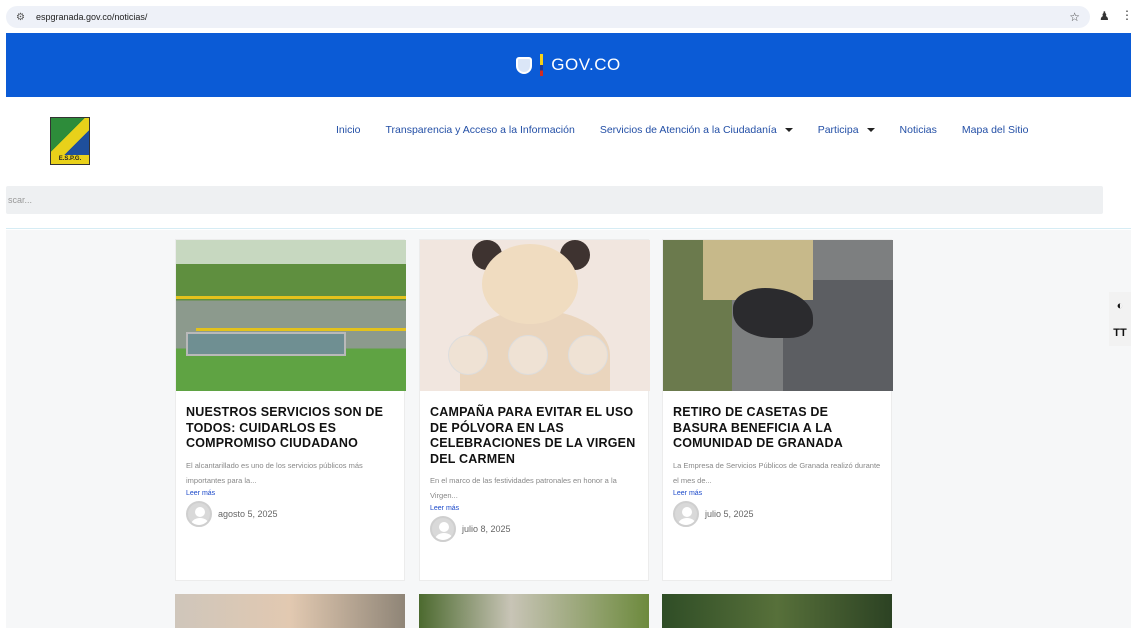 The height and width of the screenshot is (628, 1131). I want to click on espg-logo: E.S.P.G., so click(70, 141).